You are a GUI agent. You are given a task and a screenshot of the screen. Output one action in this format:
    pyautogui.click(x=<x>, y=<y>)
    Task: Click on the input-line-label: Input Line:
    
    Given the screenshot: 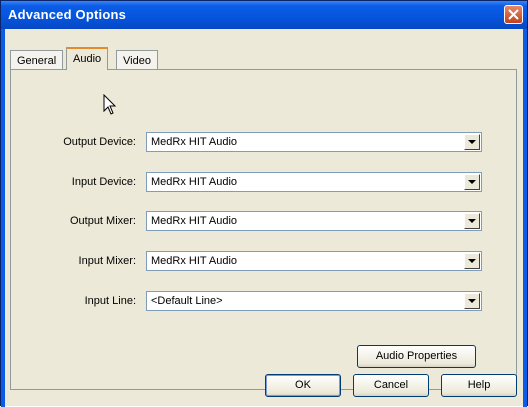 What is the action you would take?
    pyautogui.click(x=110, y=301)
    